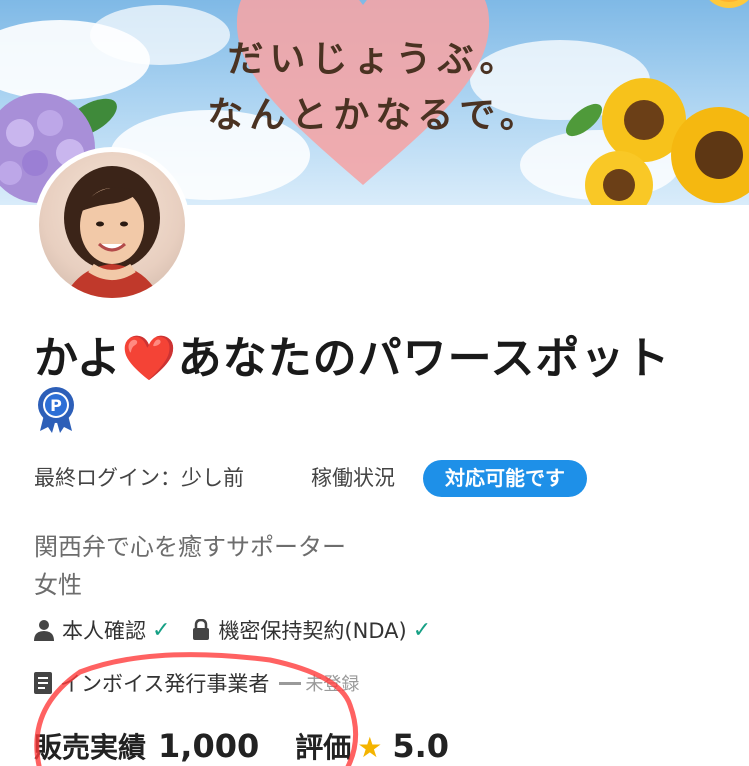 The height and width of the screenshot is (766, 749). Describe the element at coordinates (370, 747) in the screenshot. I see `star-icon: ★` at that location.